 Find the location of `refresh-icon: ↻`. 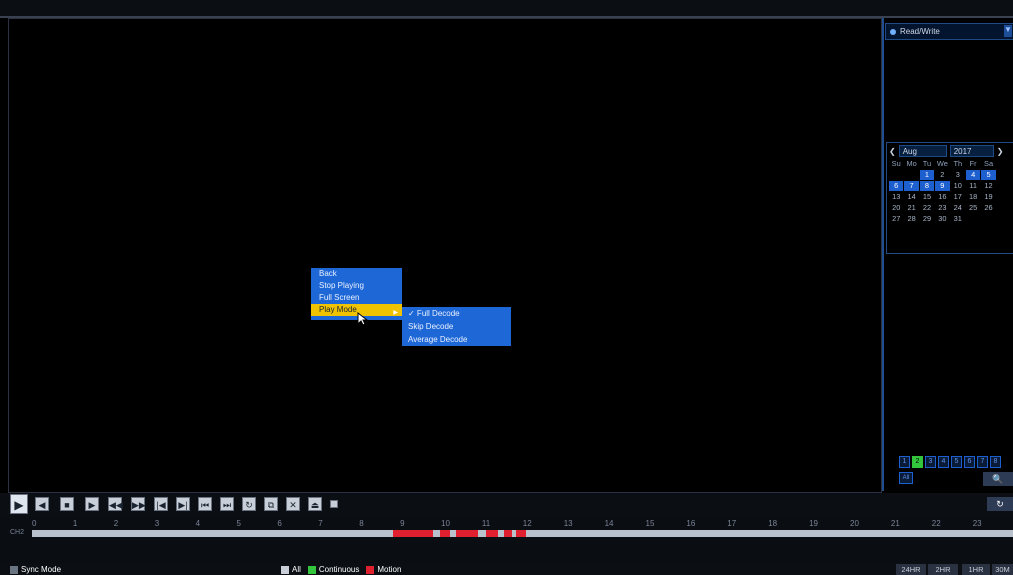

refresh-icon: ↻ is located at coordinates (1000, 504).